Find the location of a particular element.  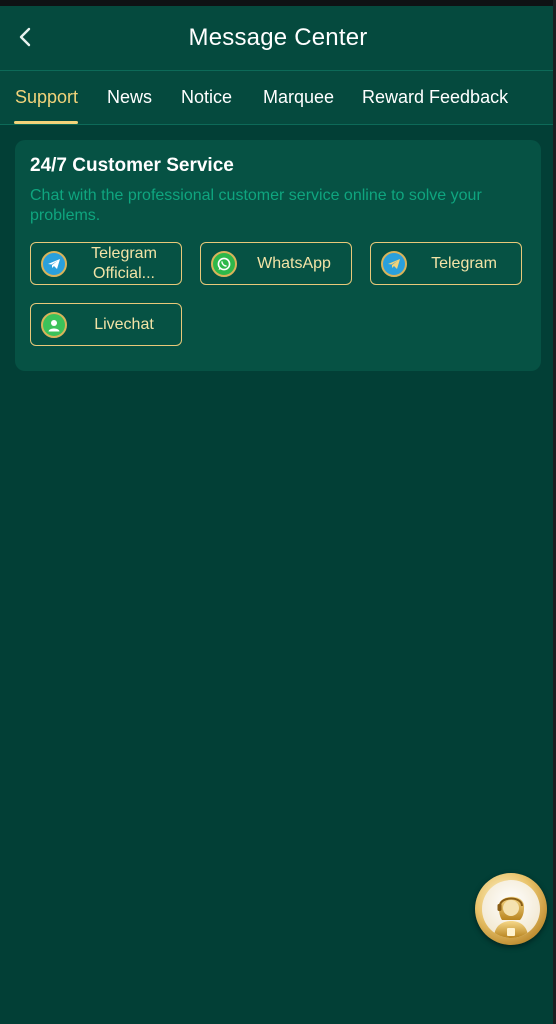

tab-reward-feedback: Reward Feedback is located at coordinates (435, 97).